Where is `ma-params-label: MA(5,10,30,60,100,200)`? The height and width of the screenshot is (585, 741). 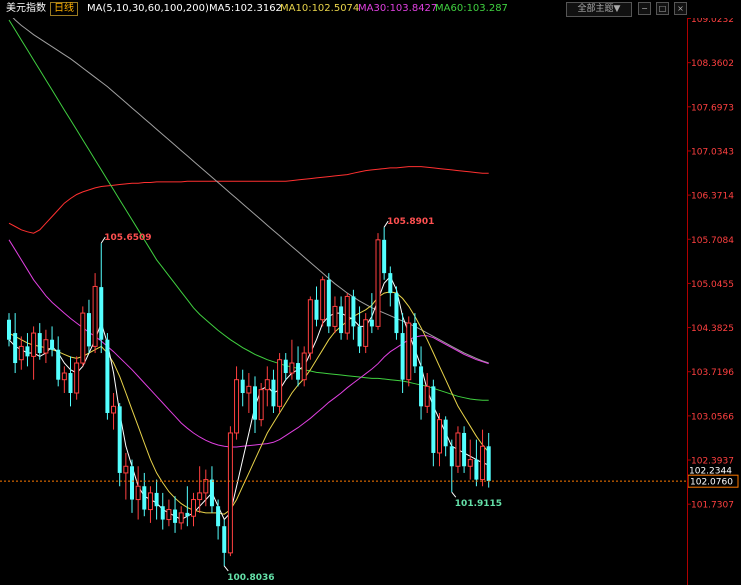
ma-params-label: MA(5,10,30,60,100,200) is located at coordinates (148, 9).